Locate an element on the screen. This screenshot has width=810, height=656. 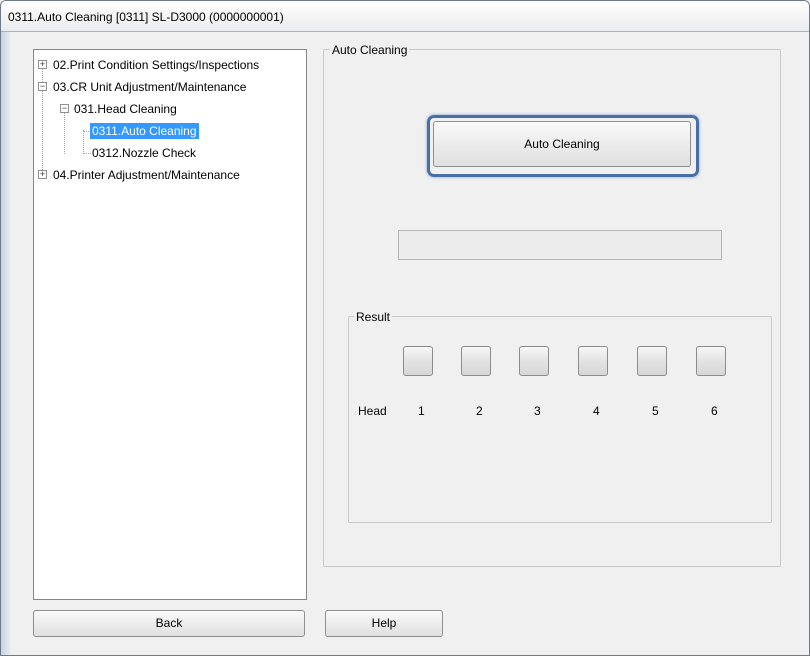
tree-item-label: 02.Print Condition Settings/Inspections is located at coordinates (156, 65).